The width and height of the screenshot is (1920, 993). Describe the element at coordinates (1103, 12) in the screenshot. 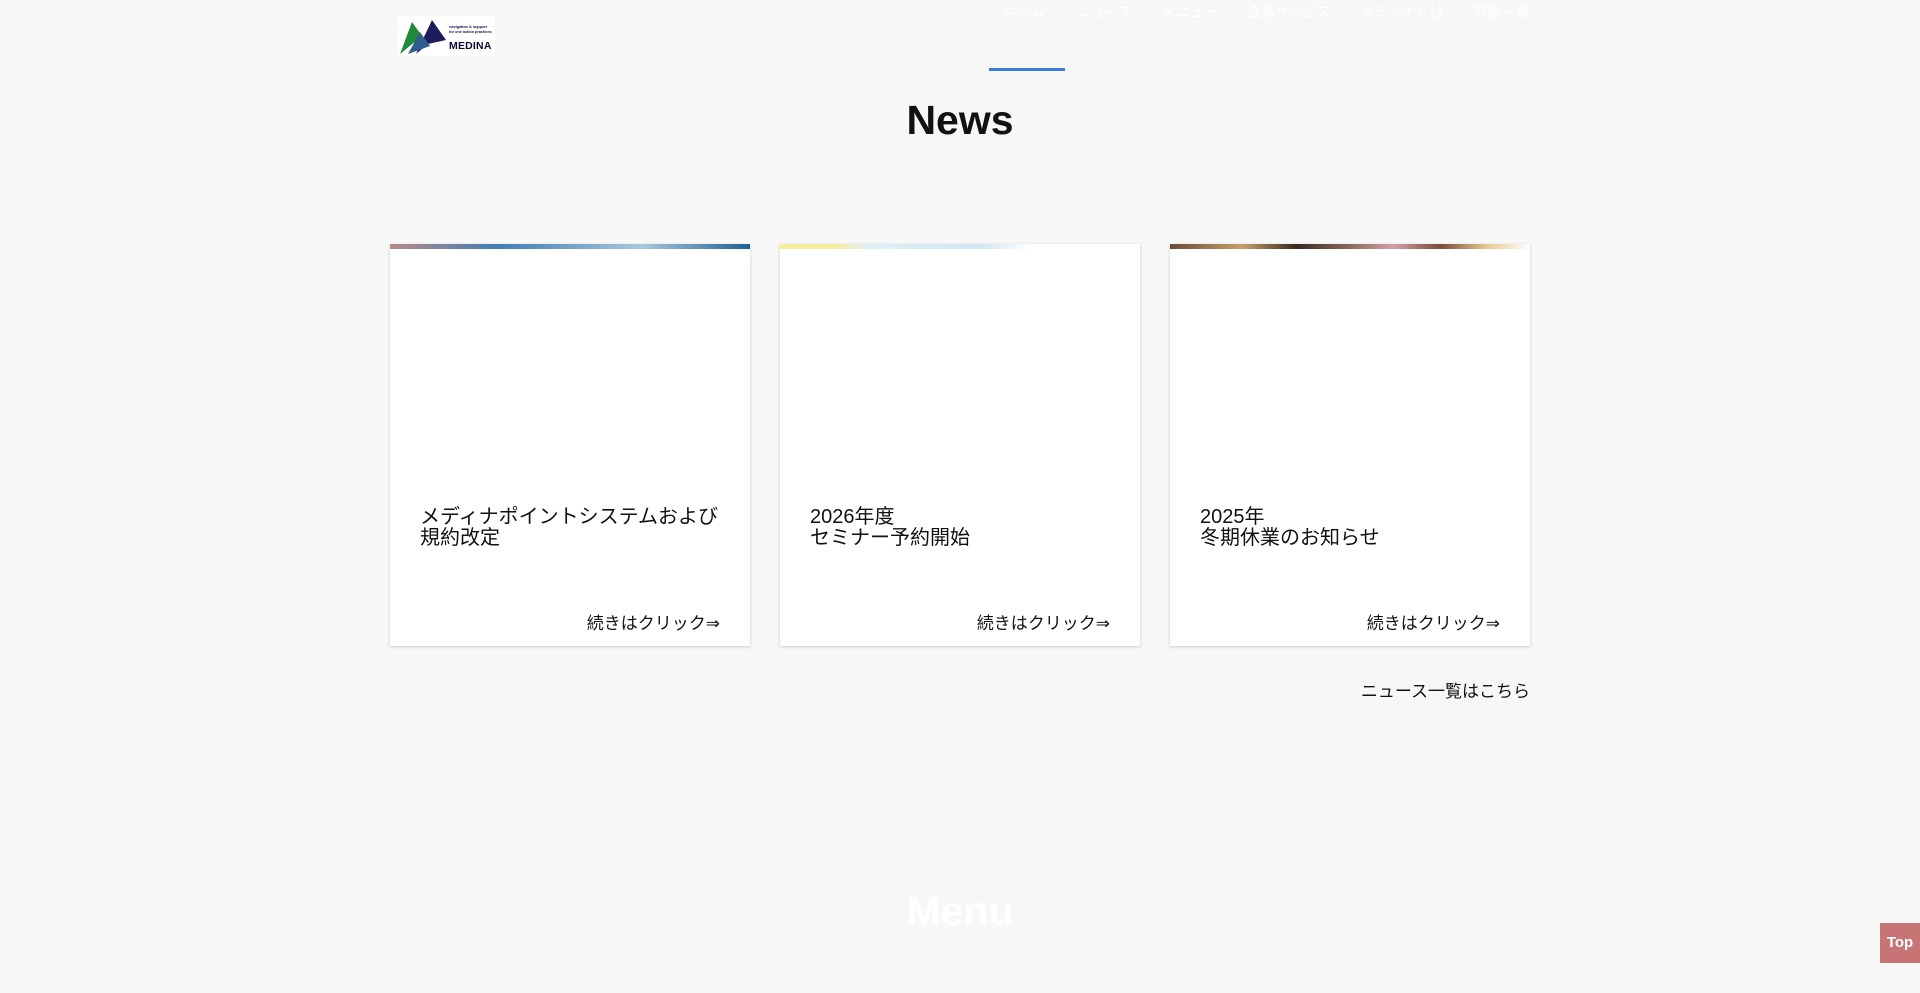

I see `nav-item-news: ニュース` at that location.